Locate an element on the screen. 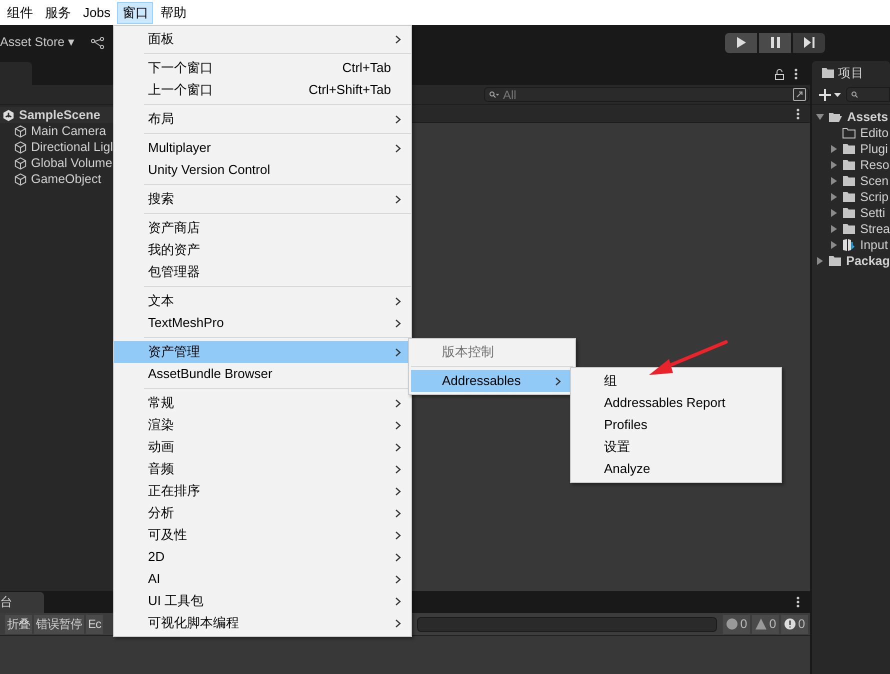 The image size is (890, 674). console-search-field is located at coordinates (567, 624).